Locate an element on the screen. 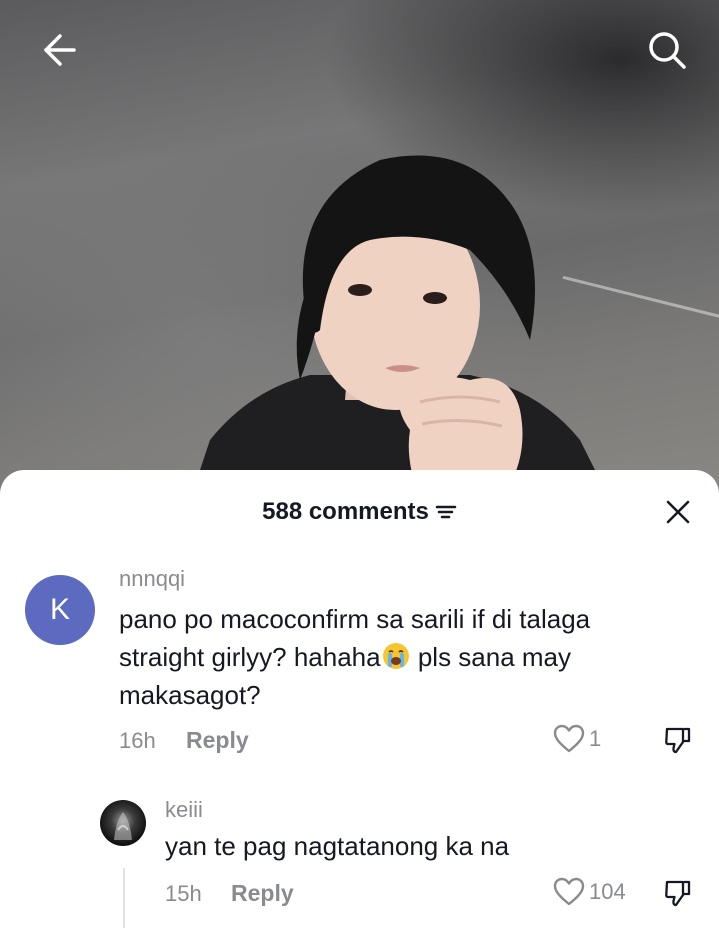 The width and height of the screenshot is (719, 928). reply-avatar is located at coordinates (123, 823).